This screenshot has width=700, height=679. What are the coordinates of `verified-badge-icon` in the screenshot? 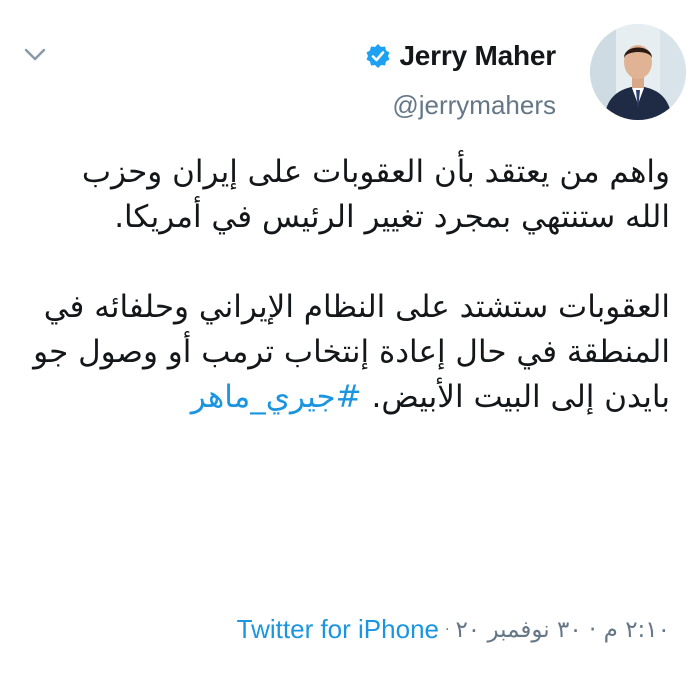 It's located at (378, 56).